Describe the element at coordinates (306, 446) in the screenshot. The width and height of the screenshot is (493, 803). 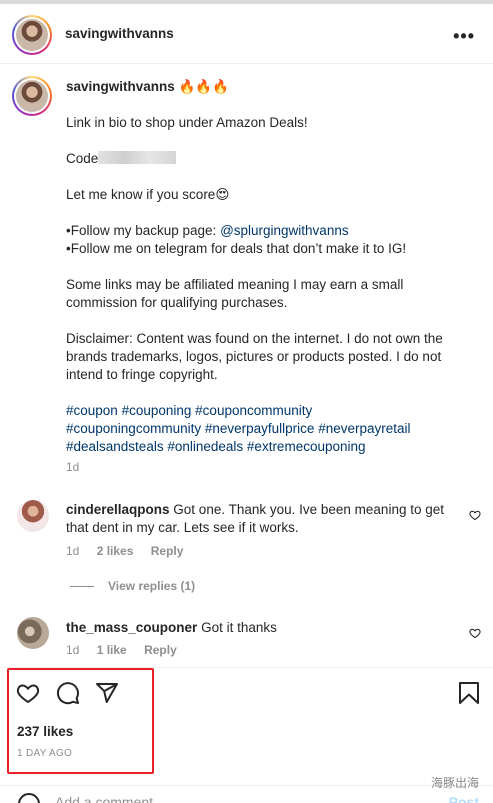
I see `hashtag: #extremecouponing` at that location.